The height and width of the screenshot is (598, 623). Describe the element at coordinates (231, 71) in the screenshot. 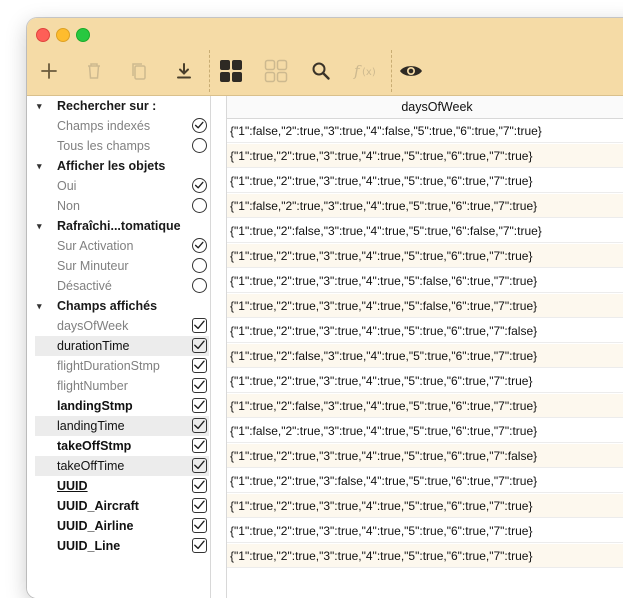

I see `grid-view-button` at that location.